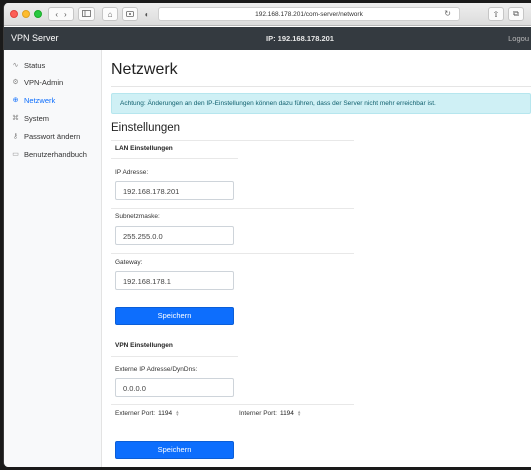 This screenshot has width=531, height=470. What do you see at coordinates (174, 450) in the screenshot?
I see `save-vpn-button: Speichern` at bounding box center [174, 450].